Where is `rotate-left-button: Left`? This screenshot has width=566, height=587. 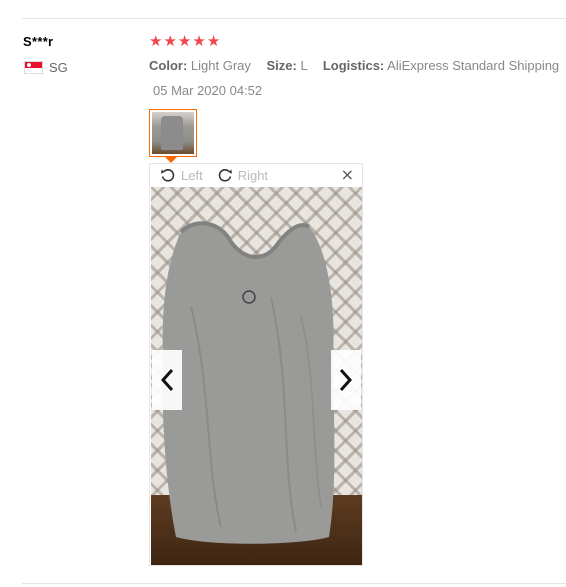 rotate-left-button: Left is located at coordinates (181, 175).